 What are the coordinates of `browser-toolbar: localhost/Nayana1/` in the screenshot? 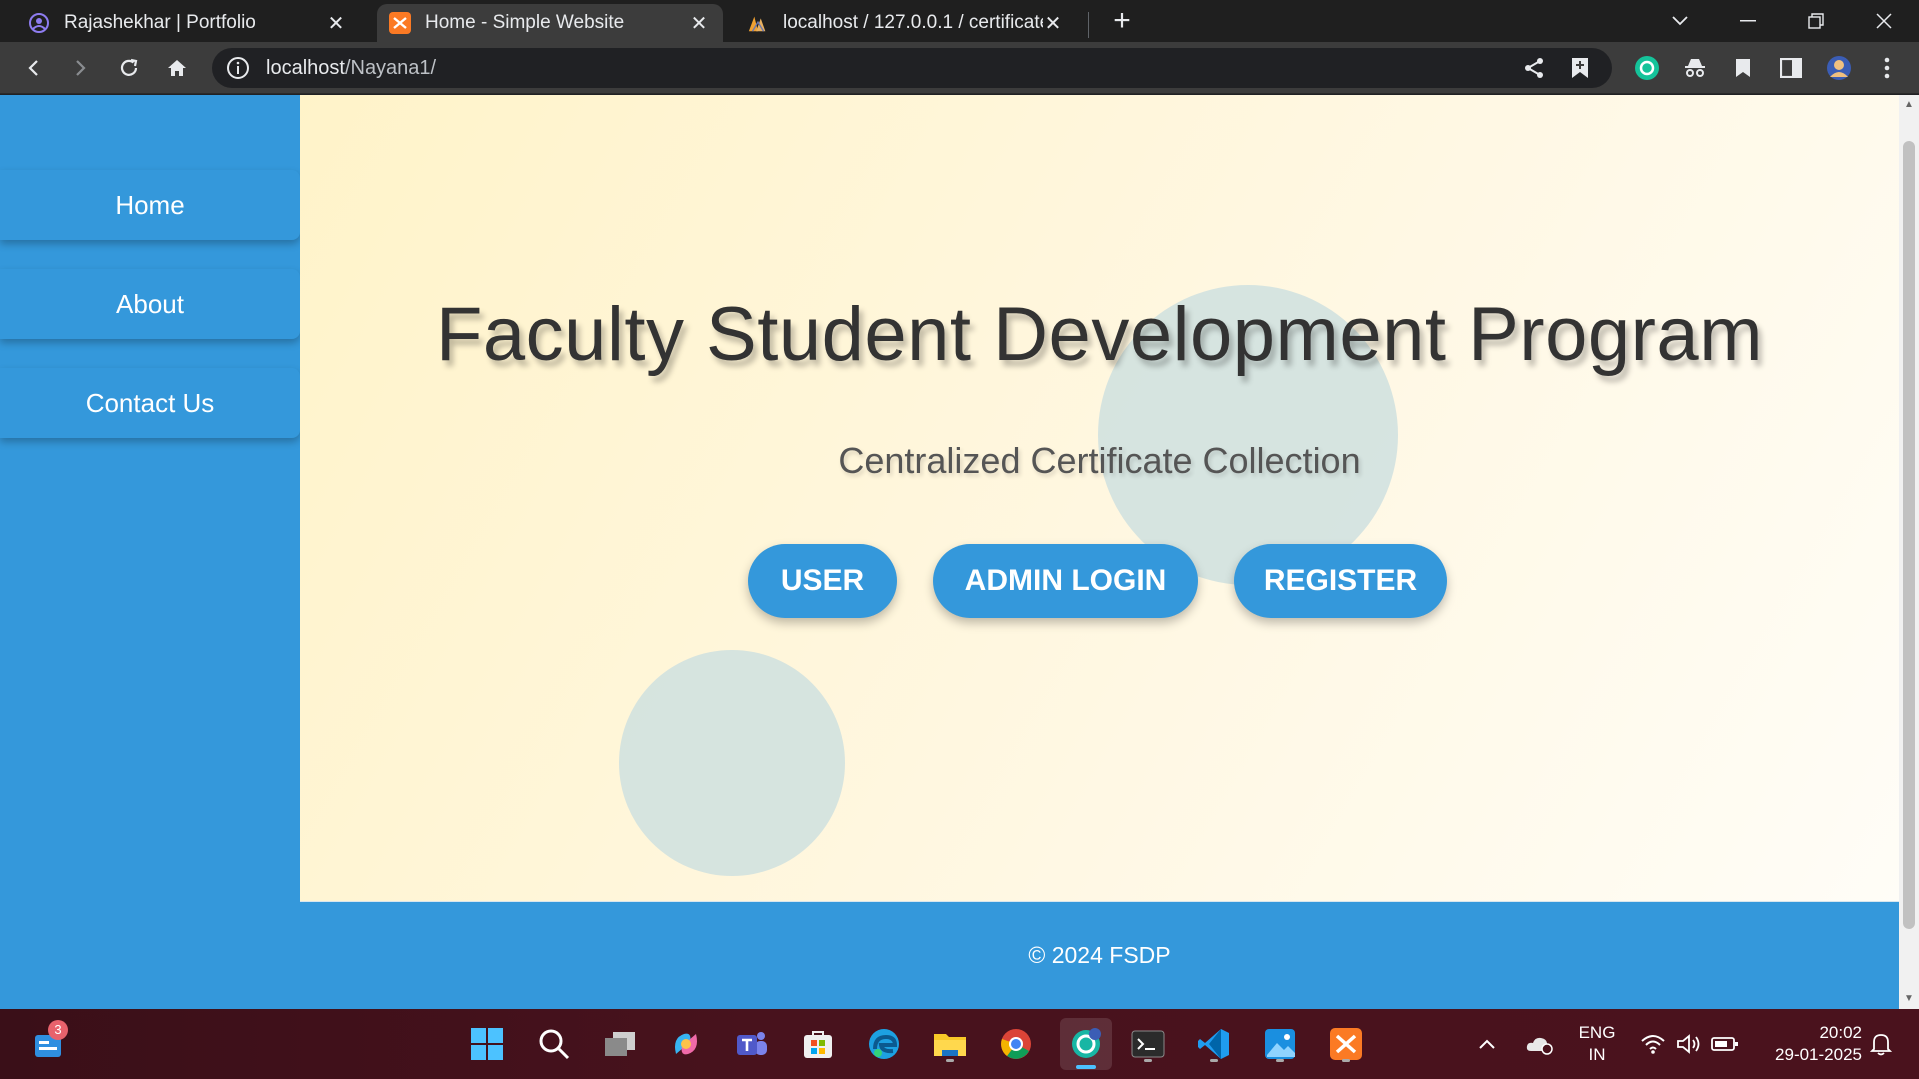 It's located at (959, 68).